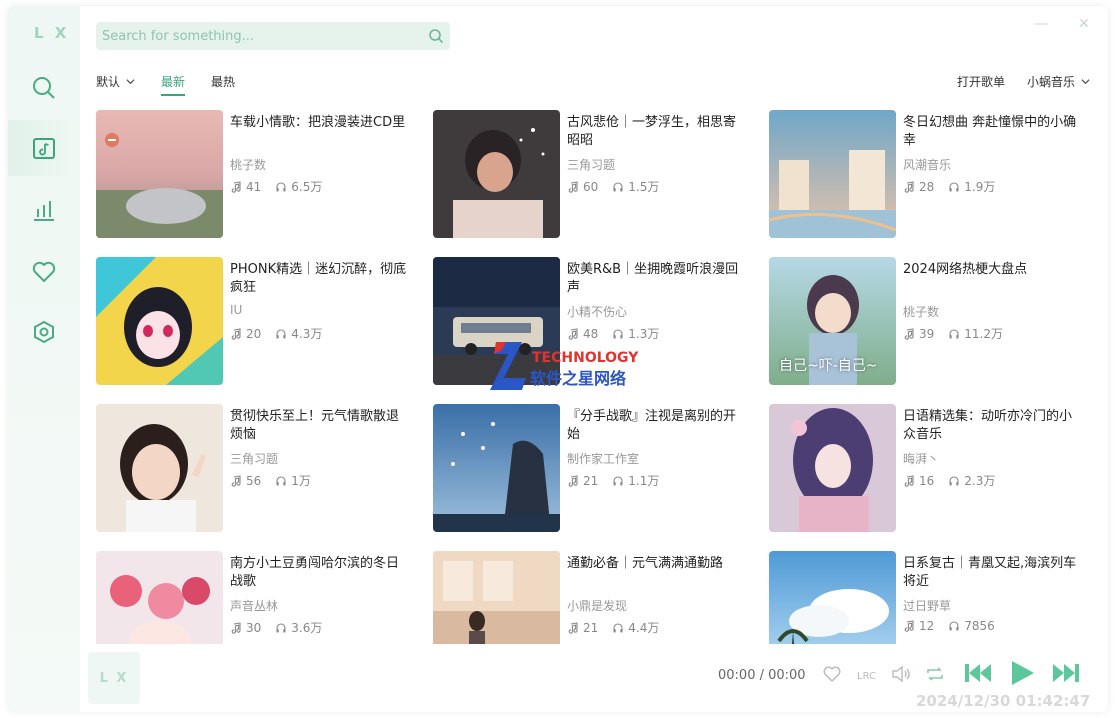 This screenshot has height=718, width=1115. What do you see at coordinates (254, 459) in the screenshot?
I see `playlist-author: 三角习题` at bounding box center [254, 459].